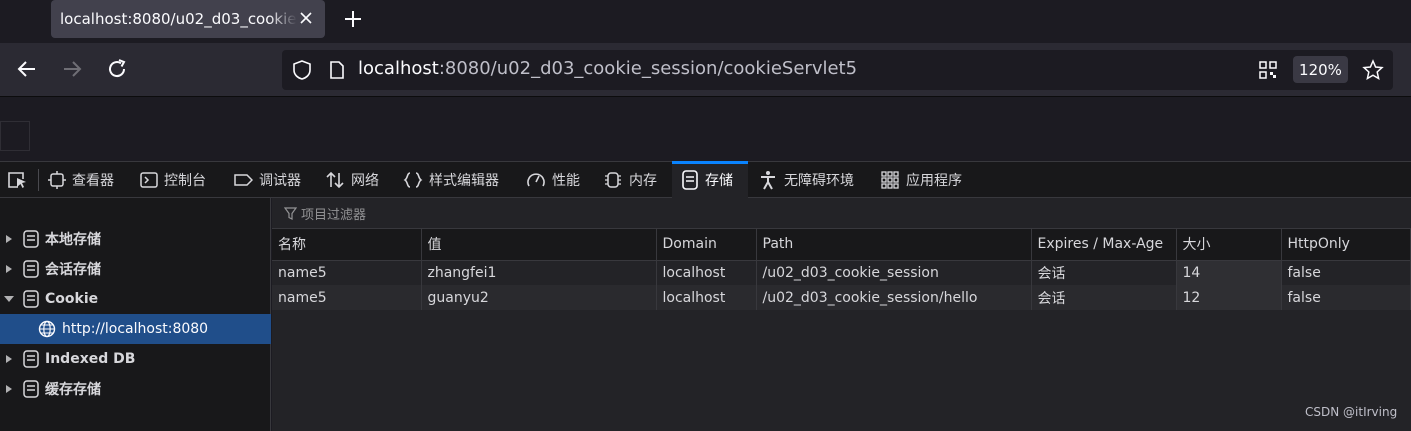 This screenshot has height=431, width=1411. I want to click on column-header-path: Path, so click(894, 245).